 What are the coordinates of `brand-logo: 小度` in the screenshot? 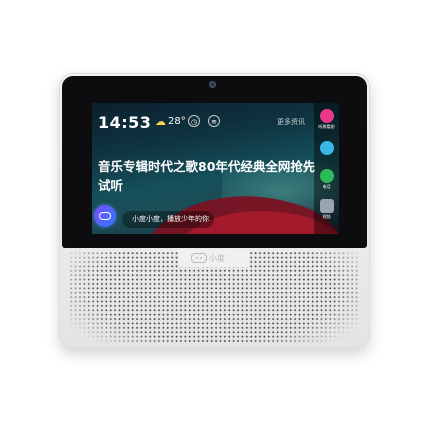 It's located at (214, 259).